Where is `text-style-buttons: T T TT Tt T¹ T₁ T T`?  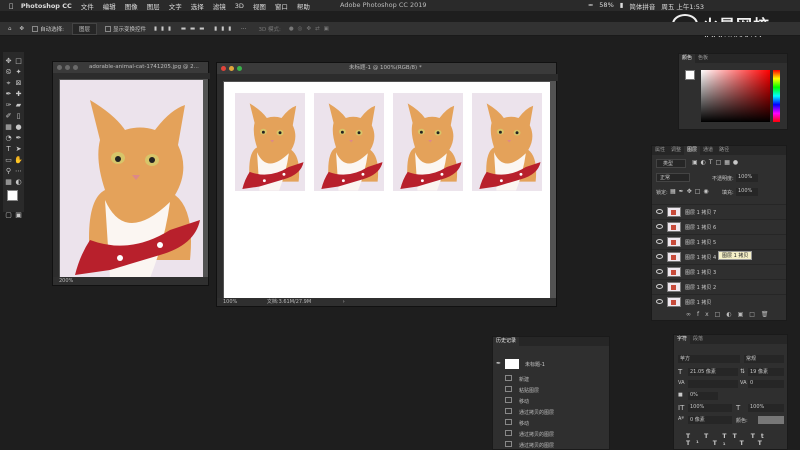
text-style-buttons: T T TT Tt T¹ T₁ T T is located at coordinates (736, 440).